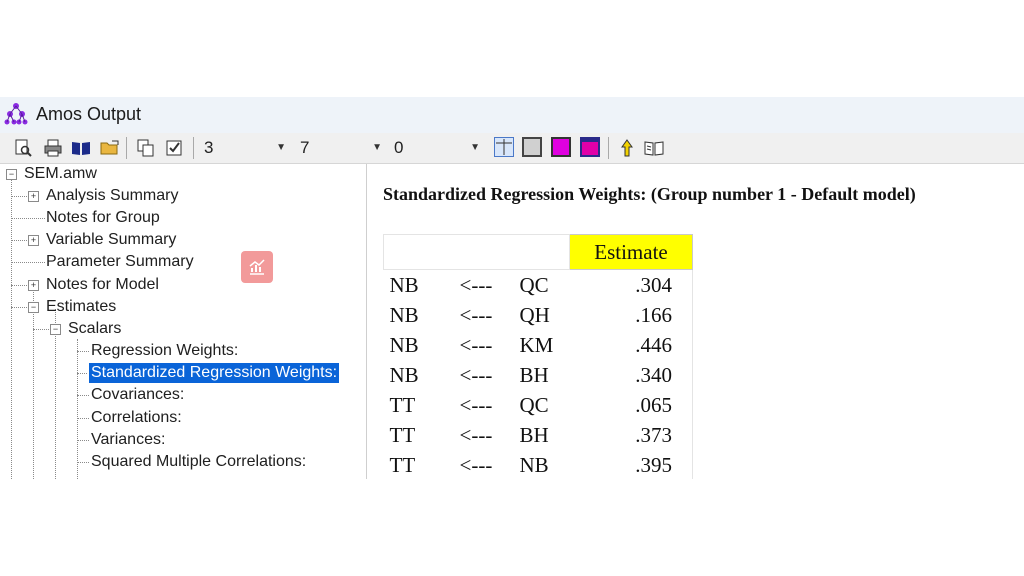 This screenshot has height=576, width=1024. What do you see at coordinates (399, 147) in the screenshot?
I see `table-option-value: 0` at bounding box center [399, 147].